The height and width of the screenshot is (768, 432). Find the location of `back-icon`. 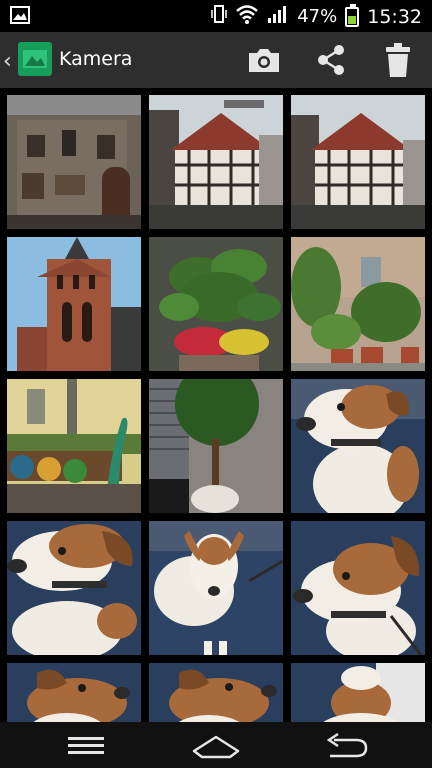

back-icon is located at coordinates (346, 745).